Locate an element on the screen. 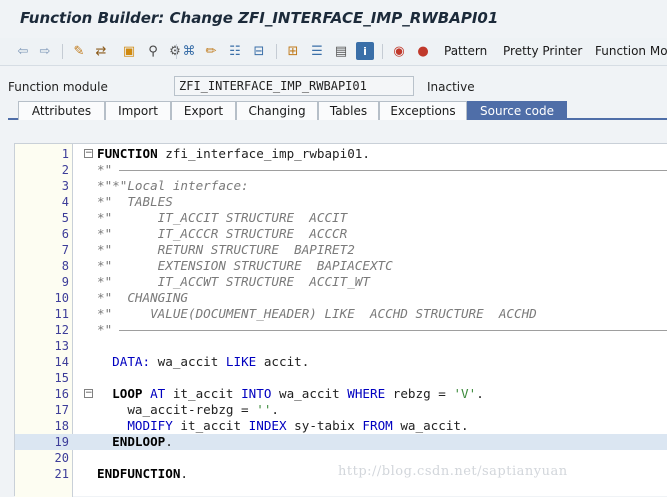  code-token: ENDFUNCTION is located at coordinates (139, 473).